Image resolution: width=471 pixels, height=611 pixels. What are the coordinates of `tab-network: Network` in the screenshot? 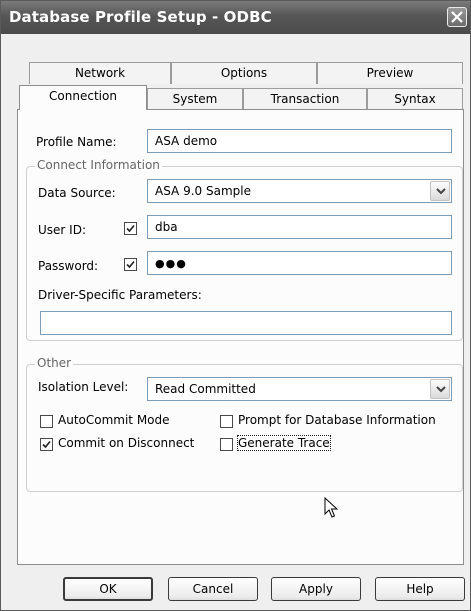 It's located at (100, 73).